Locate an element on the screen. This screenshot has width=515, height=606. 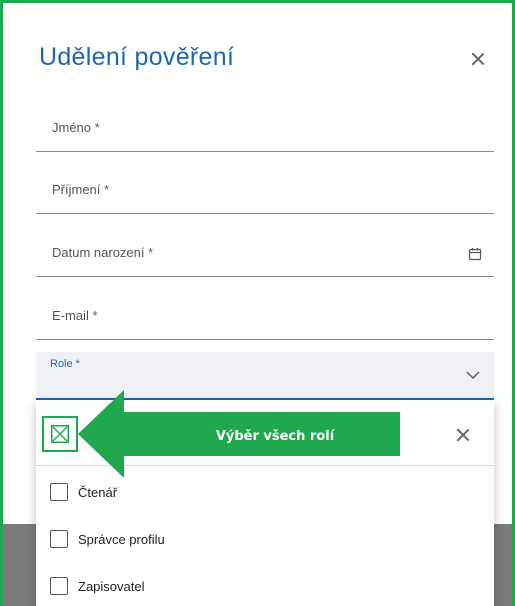
chevron-down-icon is located at coordinates (473, 375).